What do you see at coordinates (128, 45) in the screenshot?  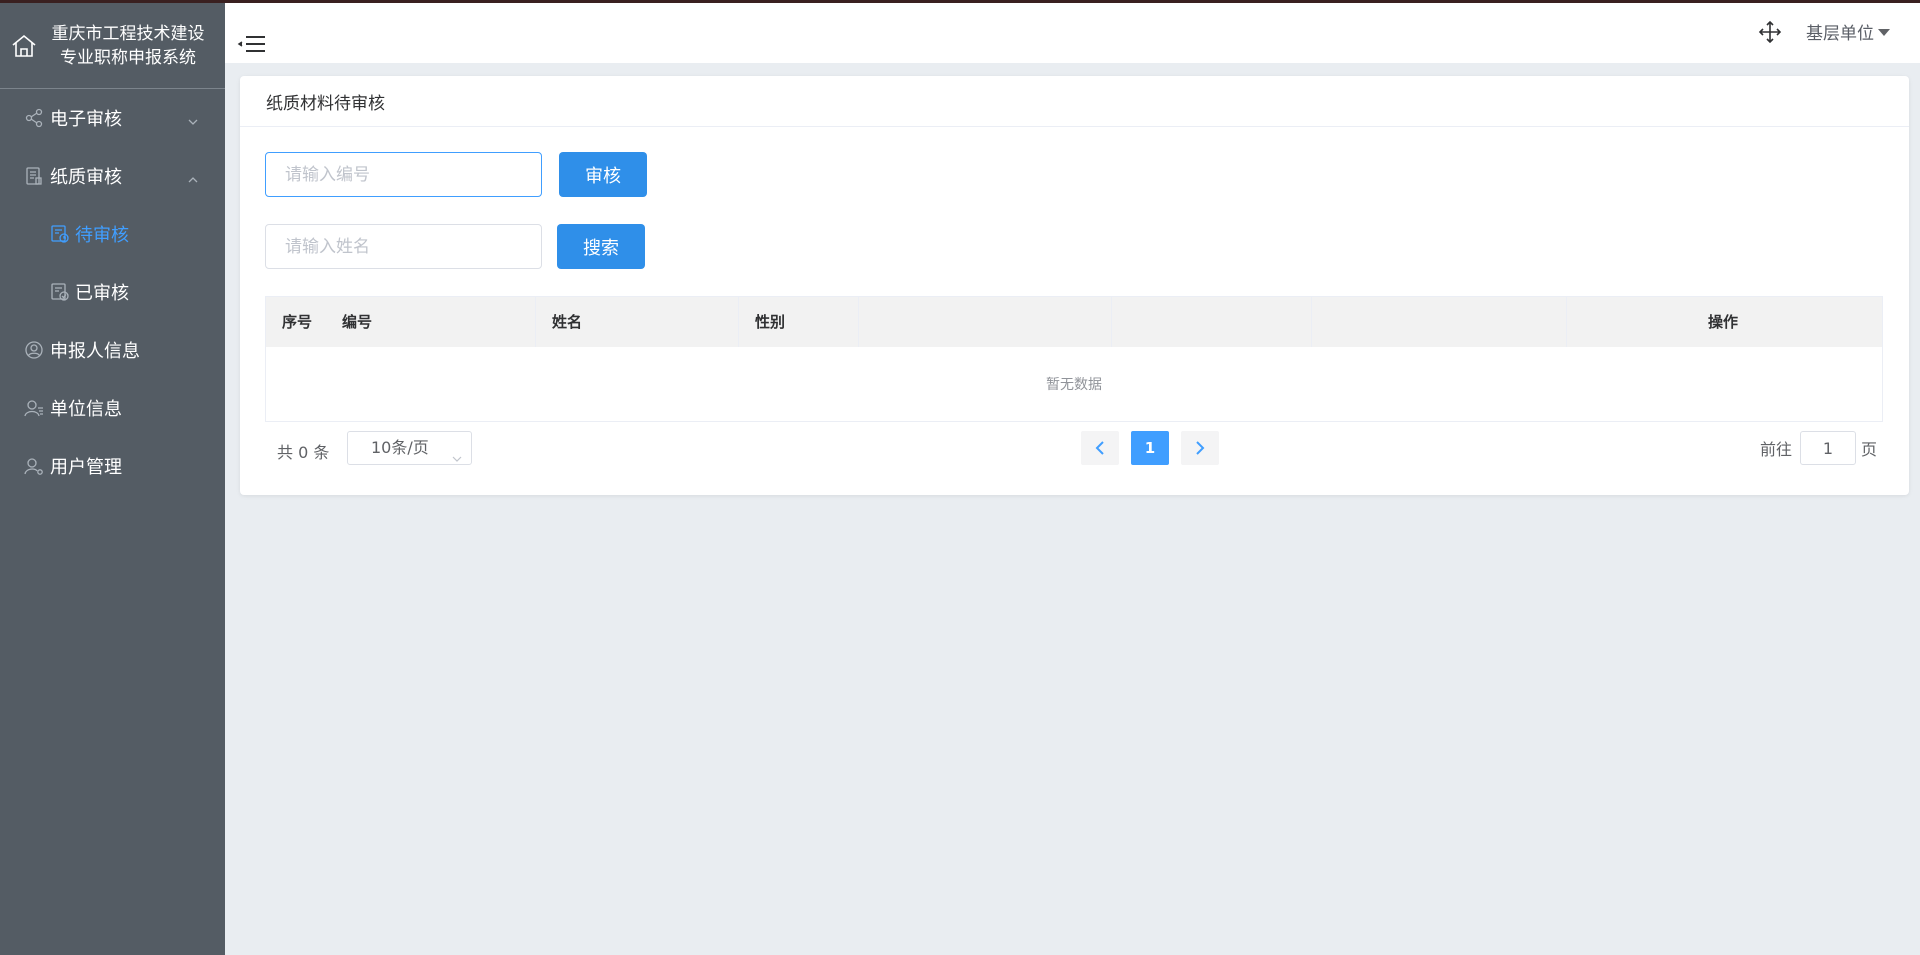 I see `app-title: 重庆市工程技术建设专业职称申报系统` at bounding box center [128, 45].